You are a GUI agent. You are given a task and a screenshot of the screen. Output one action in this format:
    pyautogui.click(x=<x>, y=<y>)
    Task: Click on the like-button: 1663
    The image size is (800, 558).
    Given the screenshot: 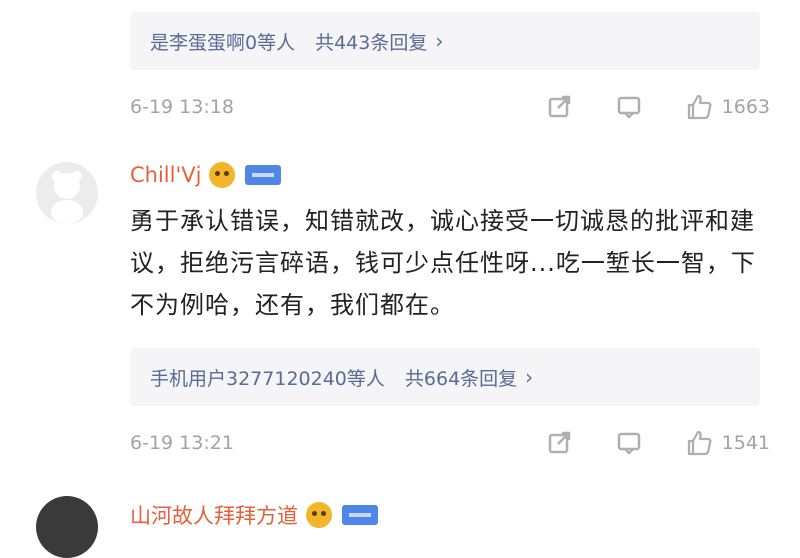 What is the action you would take?
    pyautogui.click(x=727, y=107)
    